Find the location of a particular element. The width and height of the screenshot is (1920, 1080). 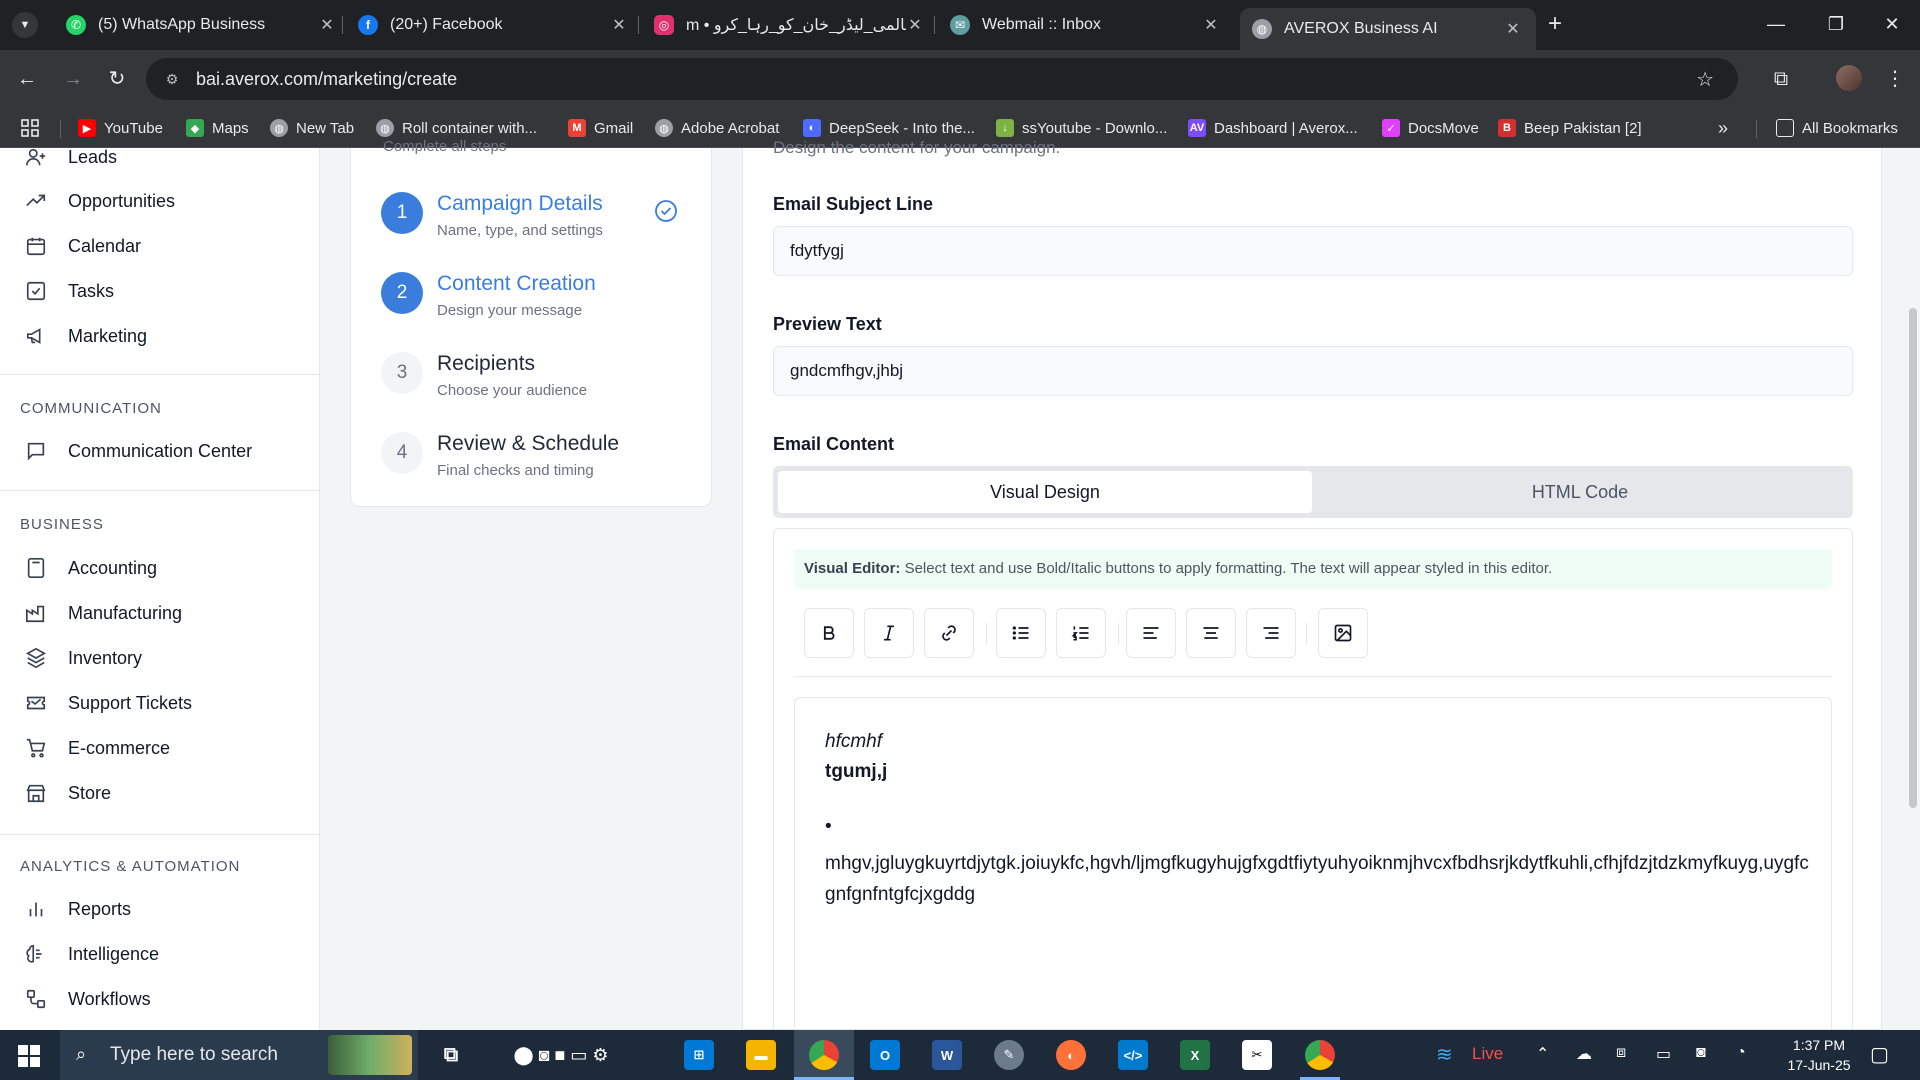

bookmark-new-tab: ◍ New Tab is located at coordinates (312, 128).